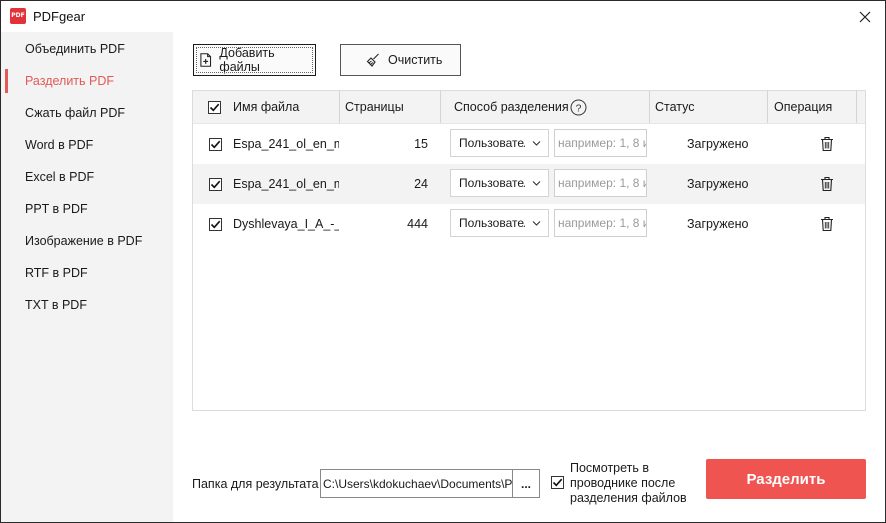 The image size is (886, 523). What do you see at coordinates (87, 49) in the screenshot?
I see `sidebar-item-merge: Объединить PDF` at bounding box center [87, 49].